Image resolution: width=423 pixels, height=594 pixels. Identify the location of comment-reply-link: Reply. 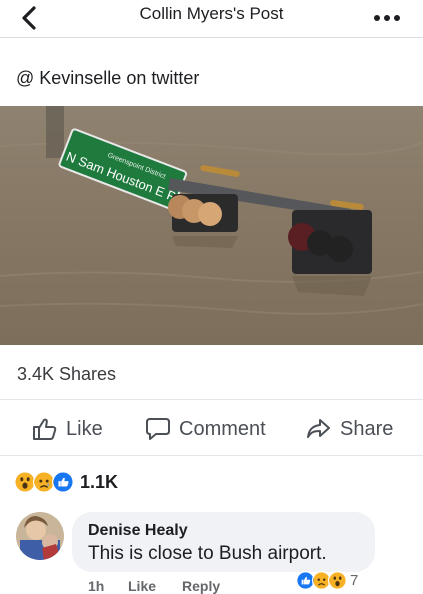
(201, 586).